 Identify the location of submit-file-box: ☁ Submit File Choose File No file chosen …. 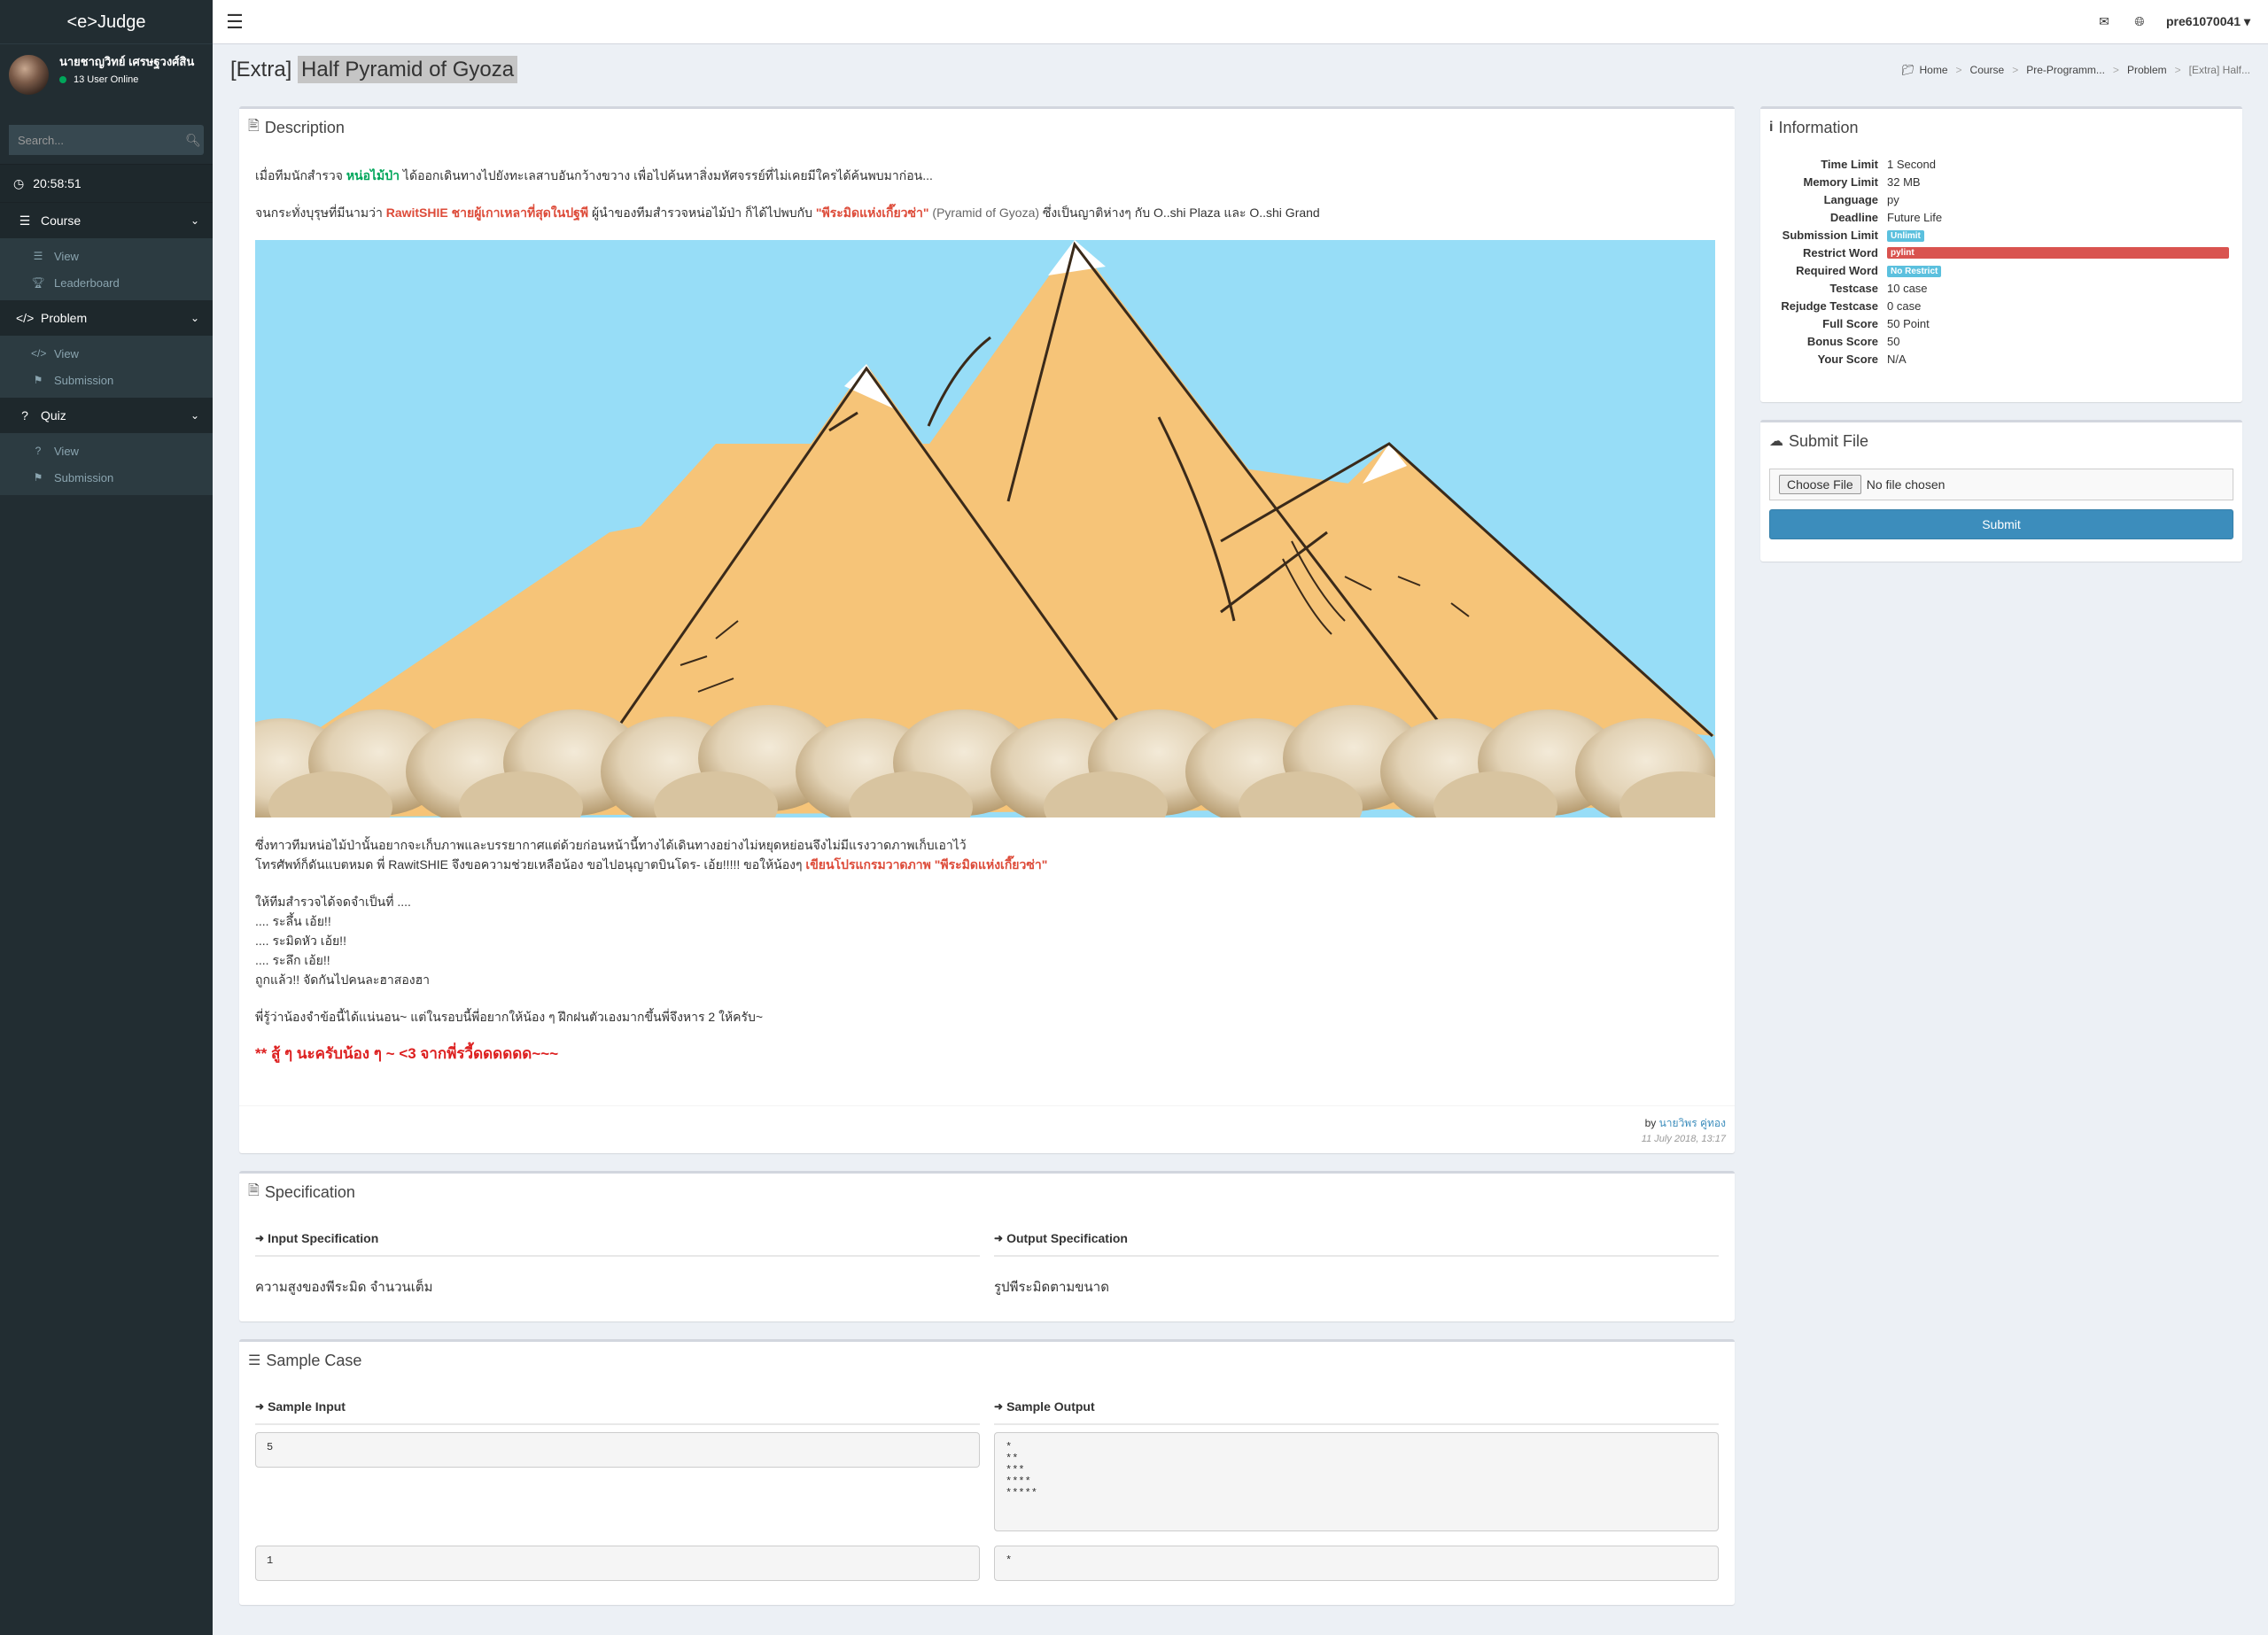
(2001, 491).